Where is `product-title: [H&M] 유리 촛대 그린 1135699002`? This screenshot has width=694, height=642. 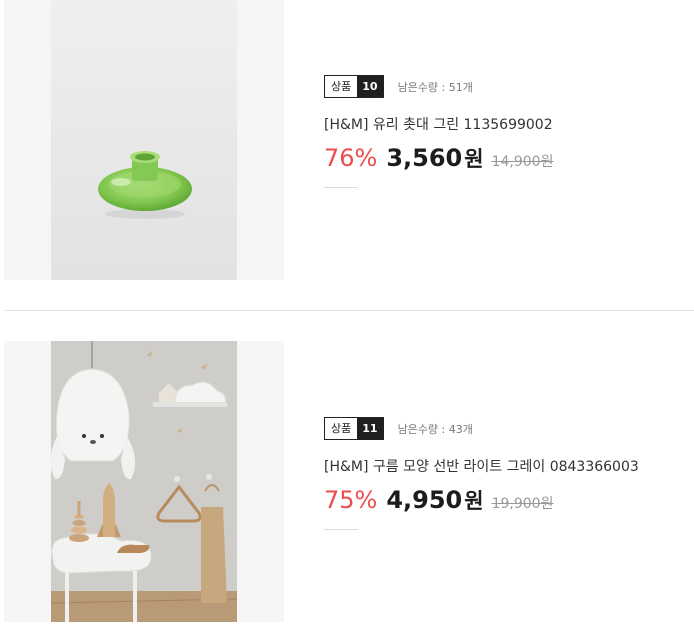
product-title: [H&M] 유리 촛대 그린 1135699002 is located at coordinates (438, 124).